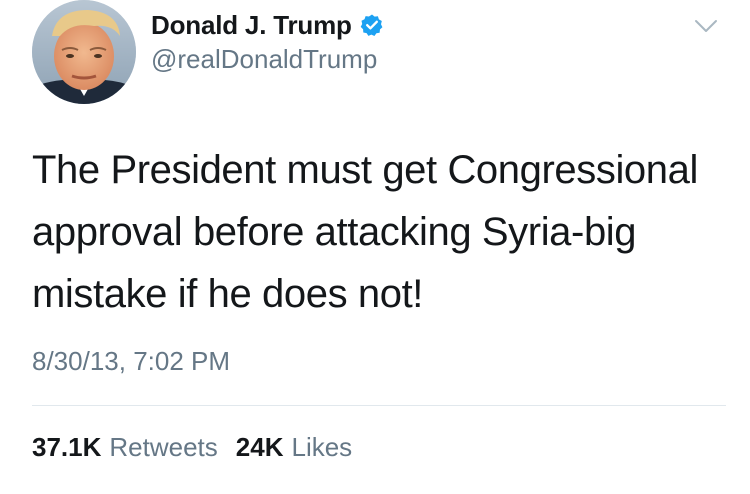 The image size is (750, 494). I want to click on divider, so click(379, 405).